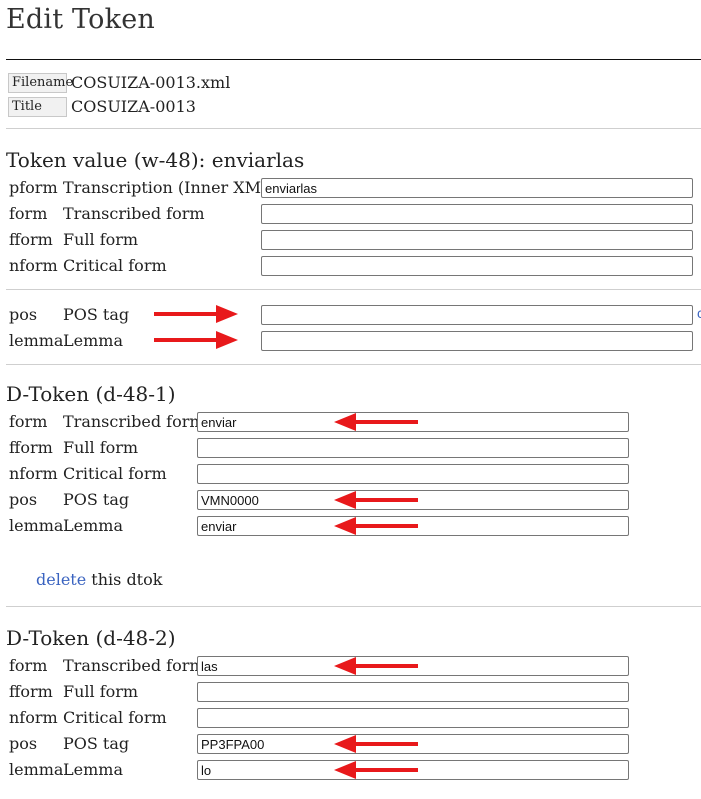 The image size is (701, 799). What do you see at coordinates (91, 394) in the screenshot?
I see `dtoken-heading: D-Token (d-48-1)` at bounding box center [91, 394].